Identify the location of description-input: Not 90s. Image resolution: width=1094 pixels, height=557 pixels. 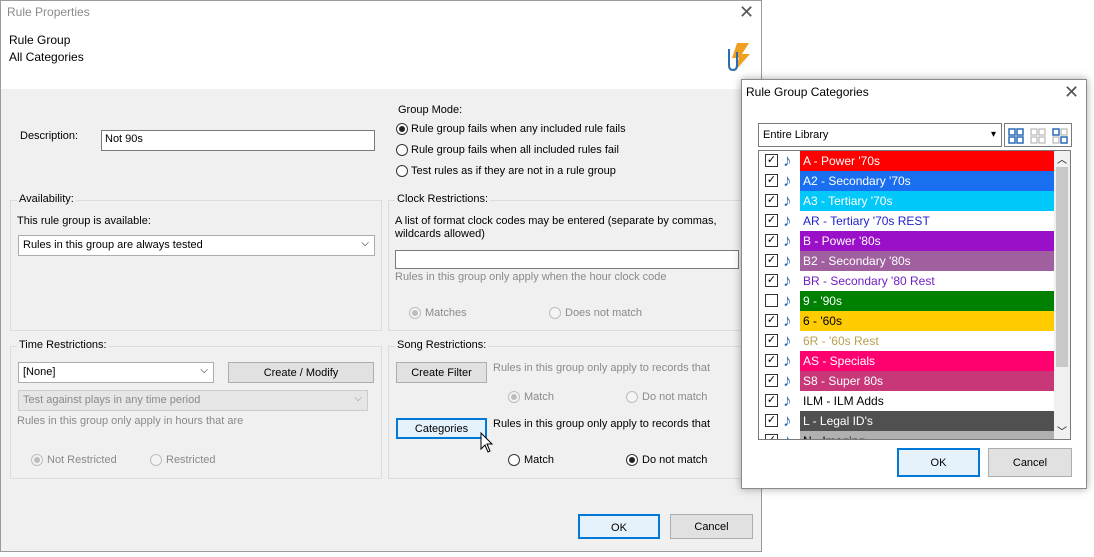
(238, 140).